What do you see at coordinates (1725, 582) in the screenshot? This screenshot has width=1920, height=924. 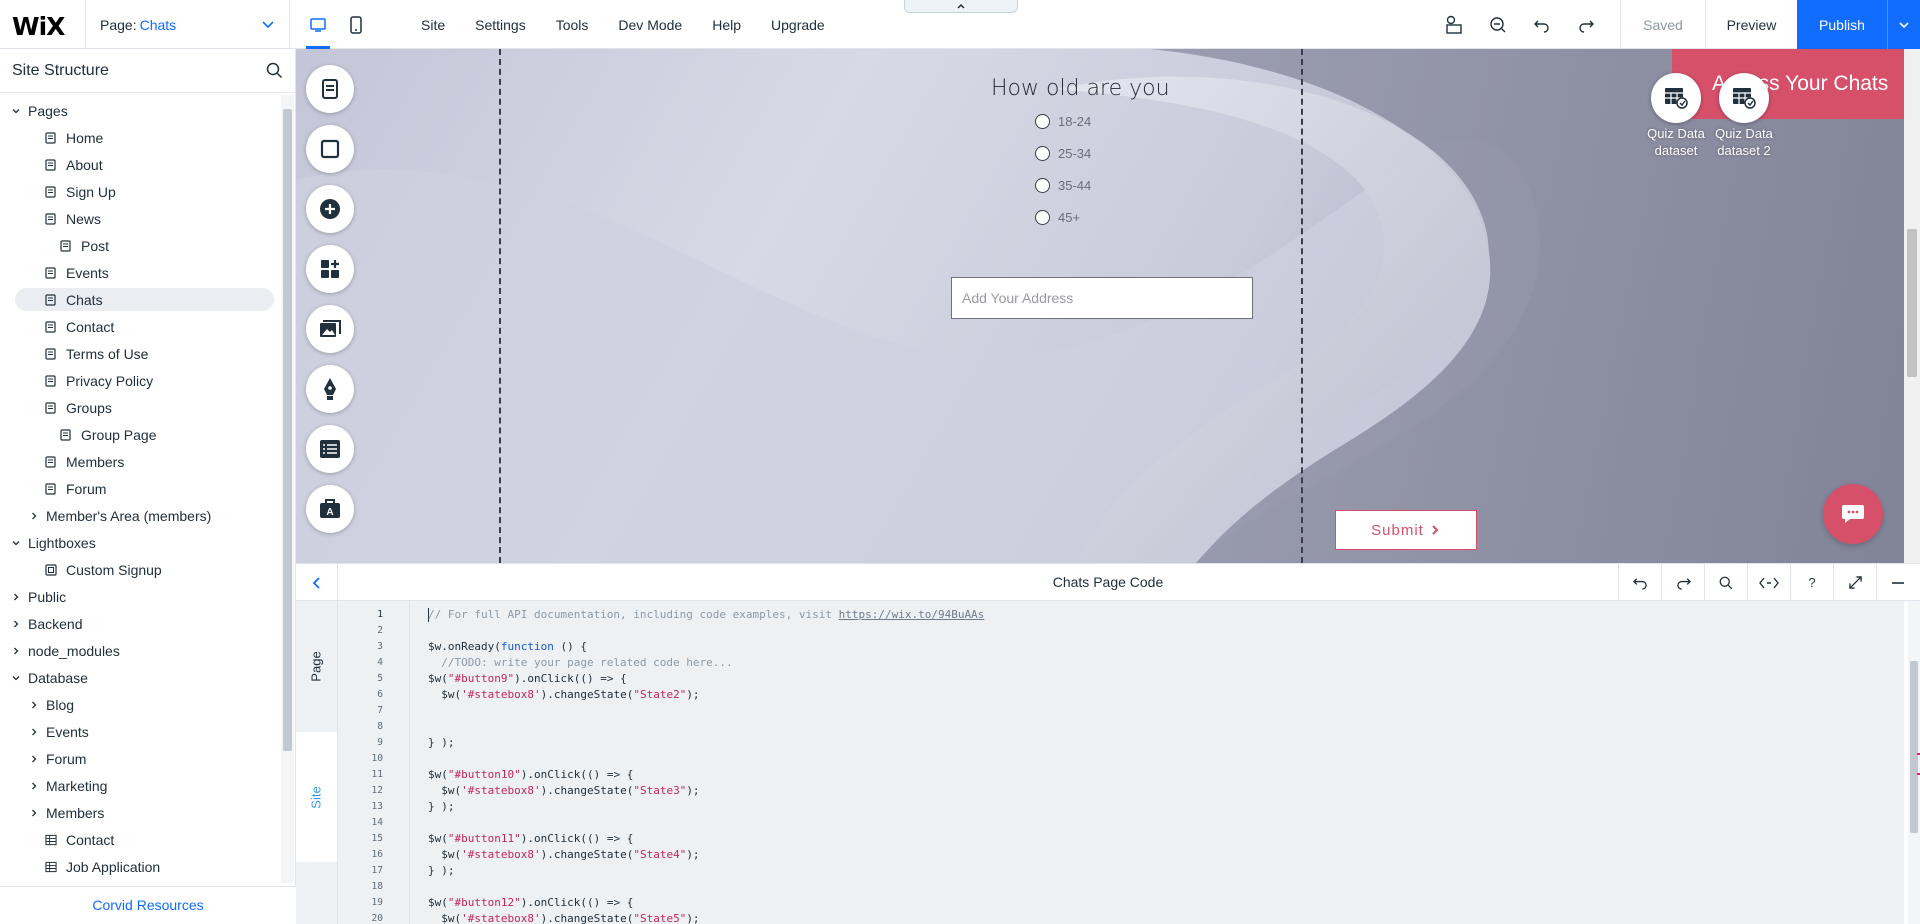 I see `code-search-button` at bounding box center [1725, 582].